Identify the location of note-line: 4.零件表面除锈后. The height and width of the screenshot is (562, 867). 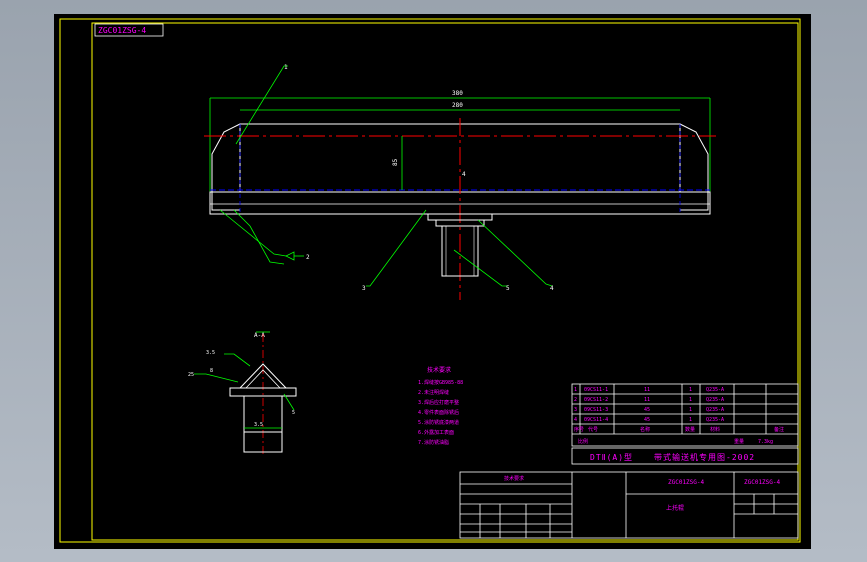
(438, 412).